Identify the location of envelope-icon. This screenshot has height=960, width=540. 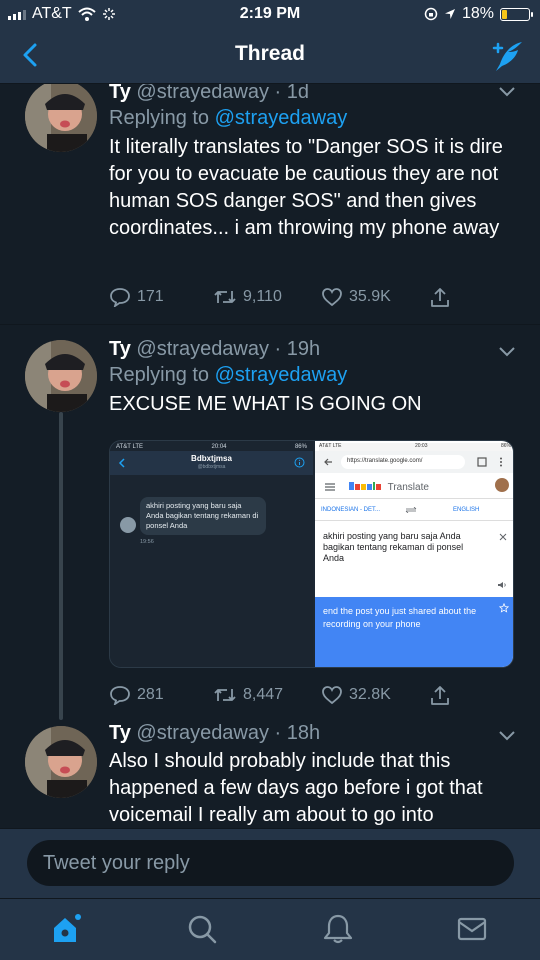
(472, 929).